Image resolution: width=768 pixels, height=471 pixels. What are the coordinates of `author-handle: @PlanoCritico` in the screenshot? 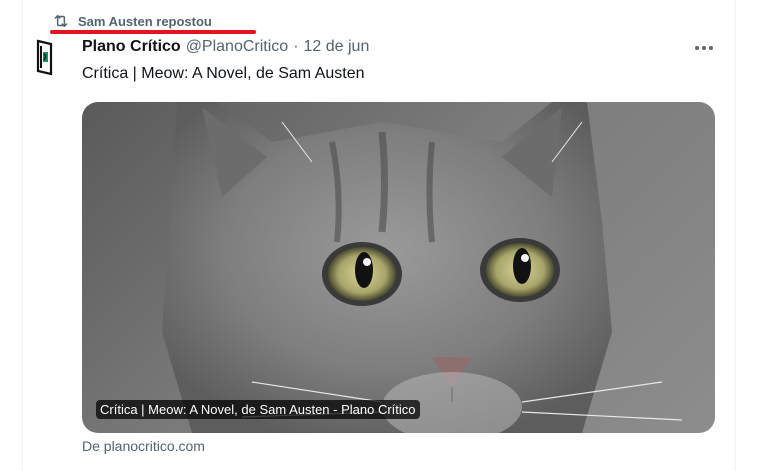 It's located at (237, 47).